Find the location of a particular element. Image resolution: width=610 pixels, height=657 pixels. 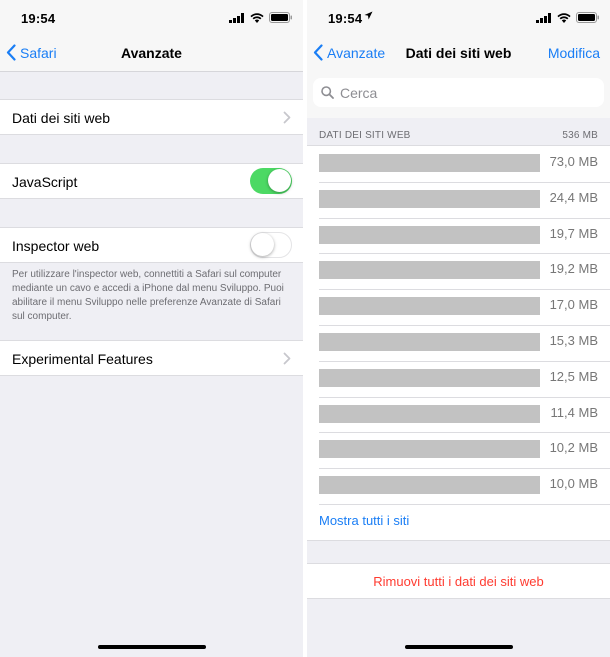

list-item: 15,3 MB is located at coordinates (458, 342).